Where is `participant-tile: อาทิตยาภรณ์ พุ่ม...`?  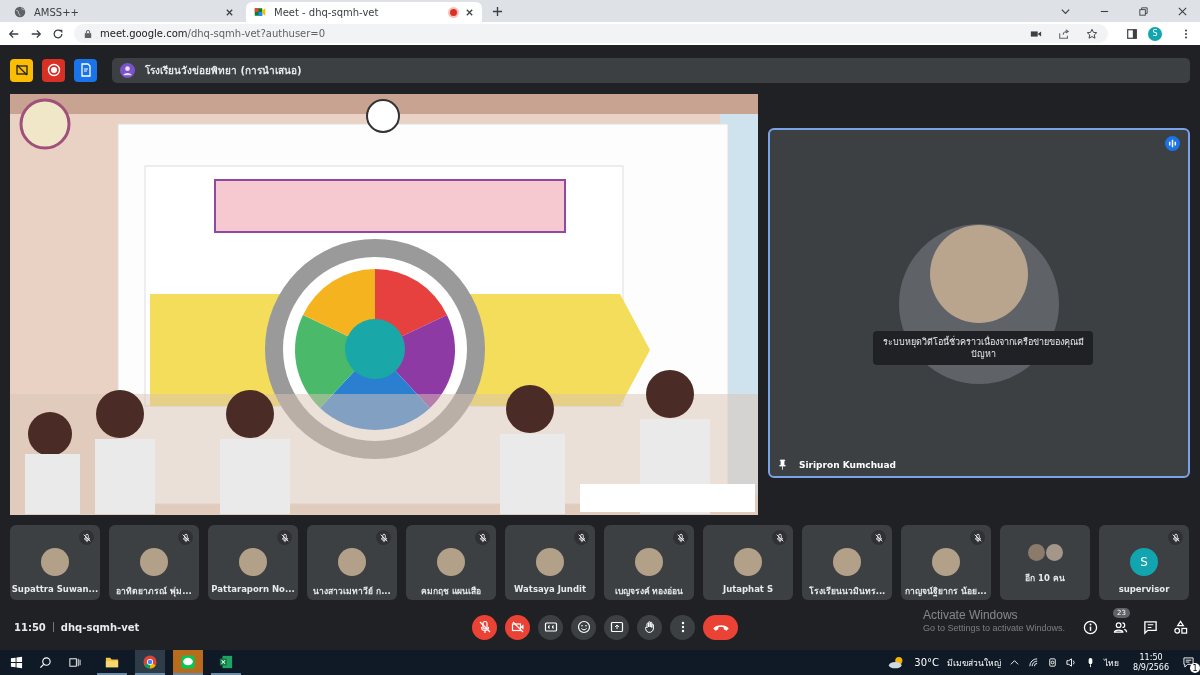 participant-tile: อาทิตยาภรณ์ พุ่ม... is located at coordinates (154, 562).